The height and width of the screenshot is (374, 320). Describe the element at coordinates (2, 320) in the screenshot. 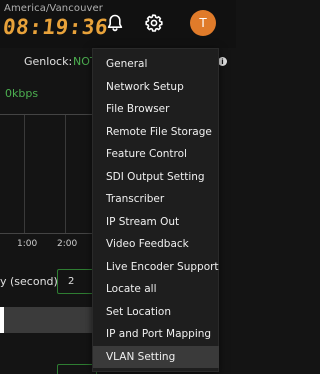

I see `slider-thumb` at that location.